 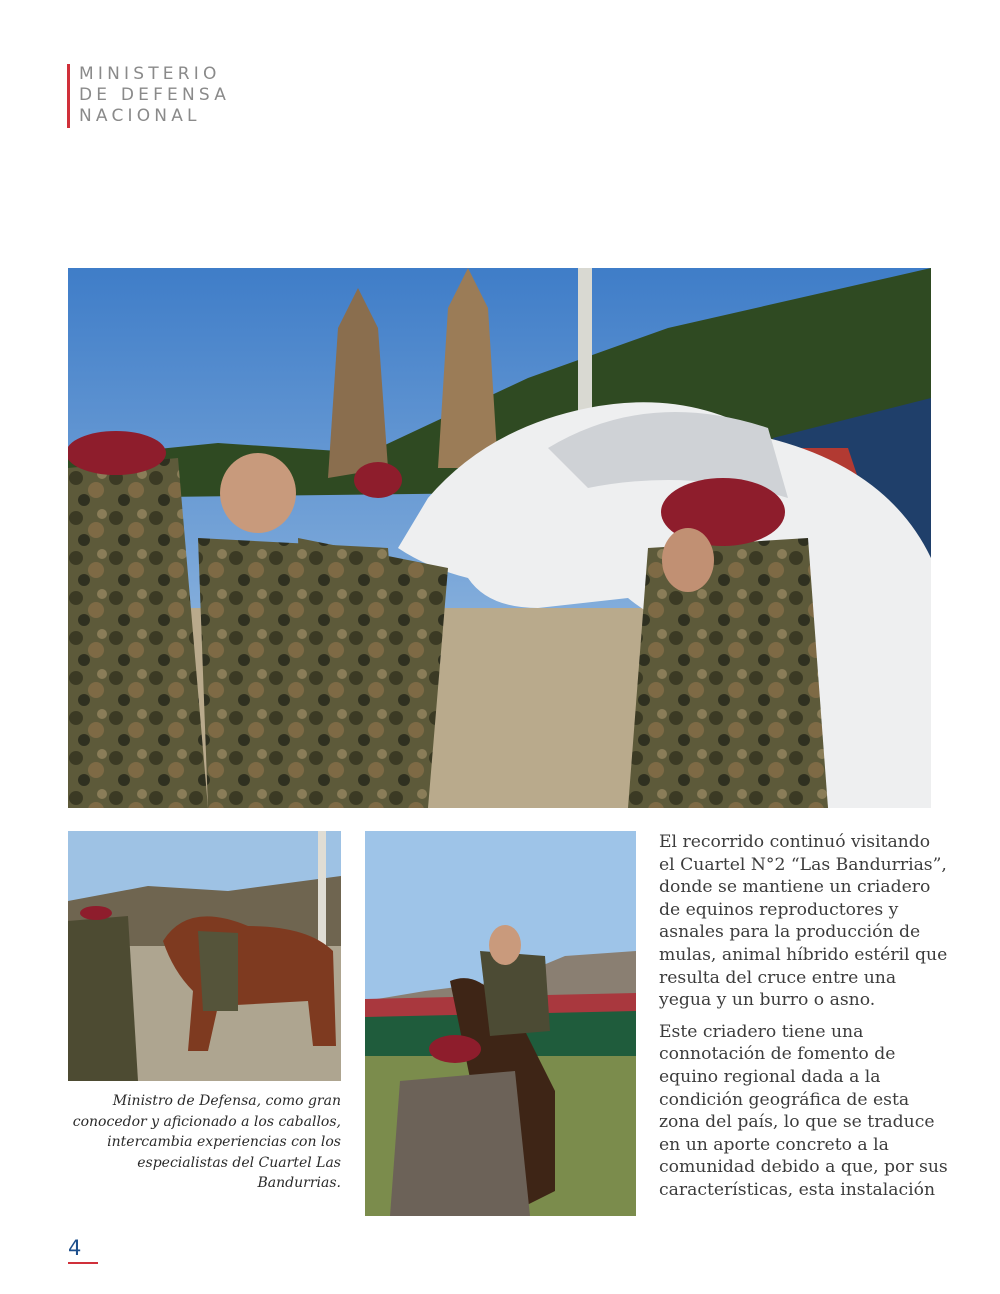 I want to click on ministry-logo: MINISTERIO DE DEFENSA NACIONAL, so click(x=148, y=96).